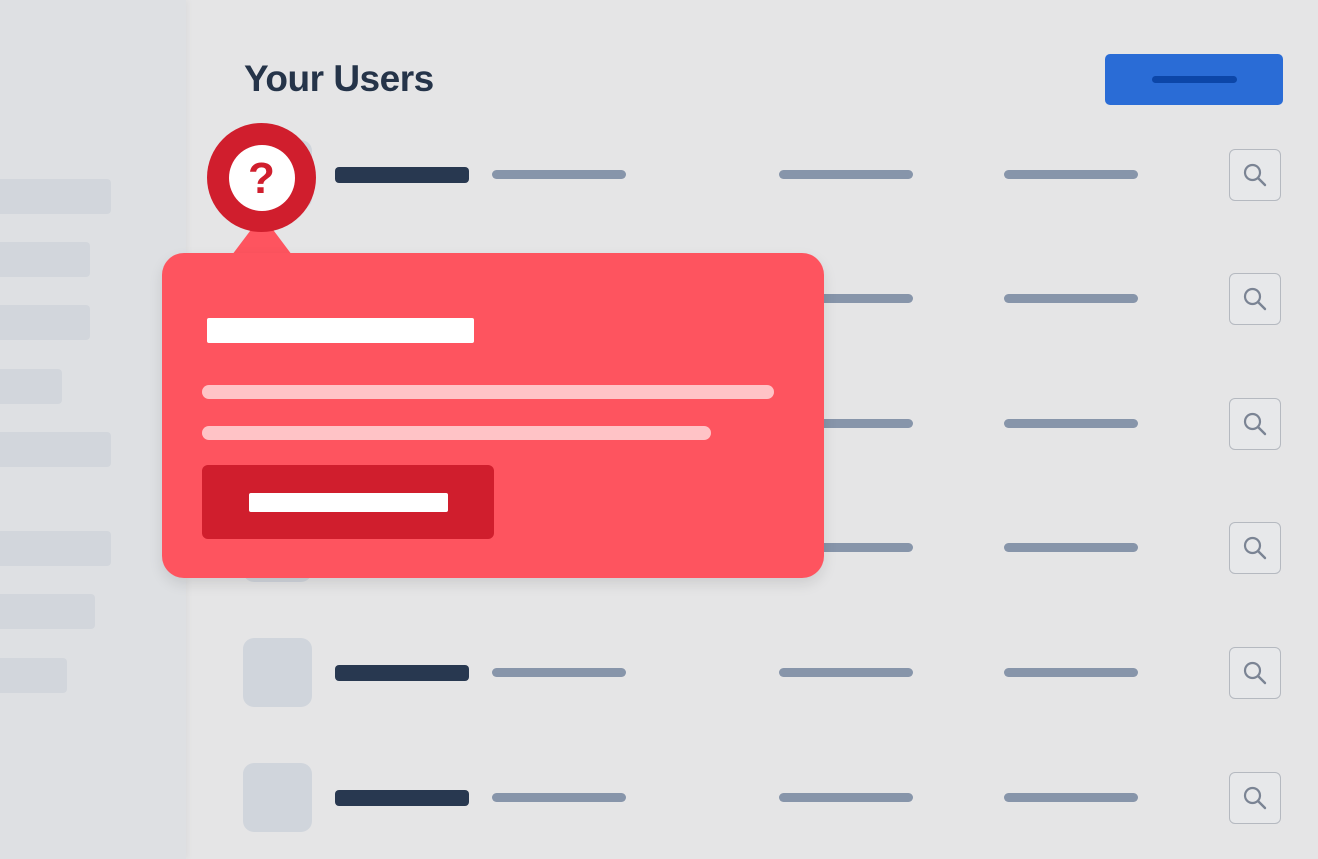 The width and height of the screenshot is (1318, 859). What do you see at coordinates (47, 611) in the screenshot?
I see `sidebar-item` at bounding box center [47, 611].